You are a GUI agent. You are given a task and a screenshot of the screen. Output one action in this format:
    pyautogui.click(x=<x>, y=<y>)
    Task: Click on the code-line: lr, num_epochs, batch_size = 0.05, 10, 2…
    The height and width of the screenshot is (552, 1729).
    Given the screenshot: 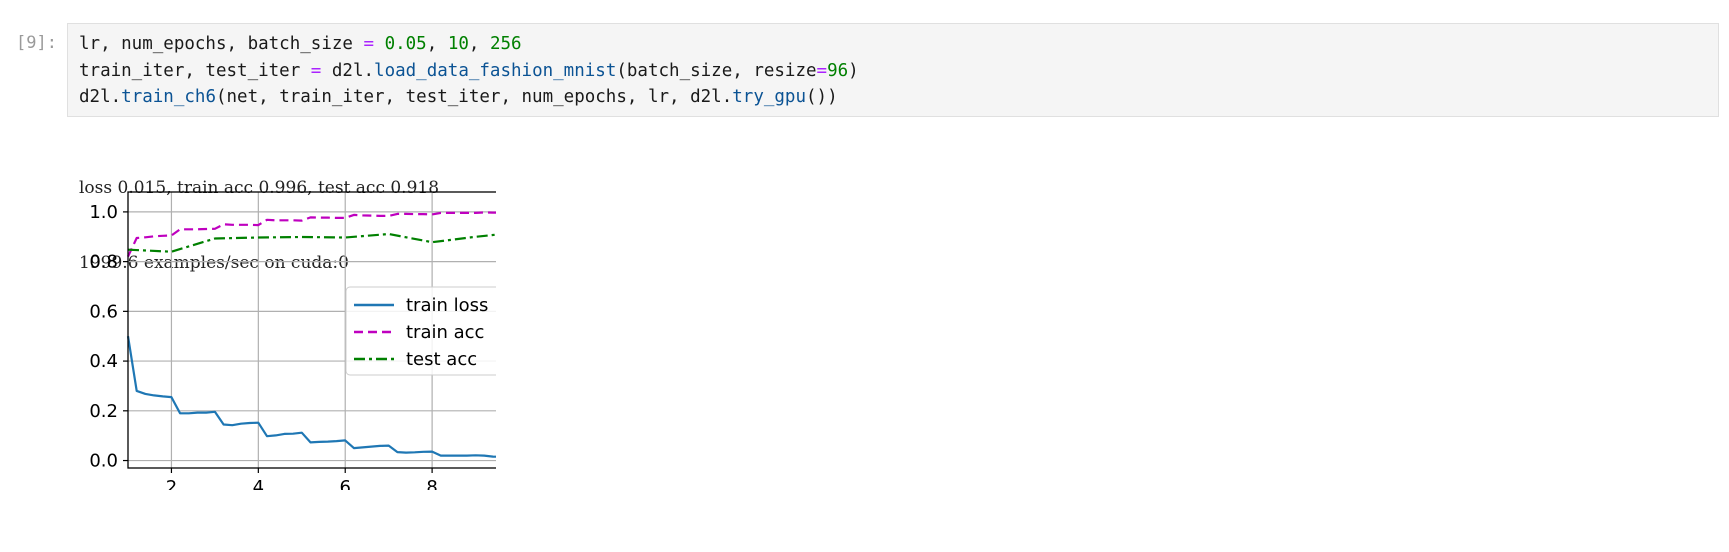 What is the action you would take?
    pyautogui.click(x=469, y=44)
    